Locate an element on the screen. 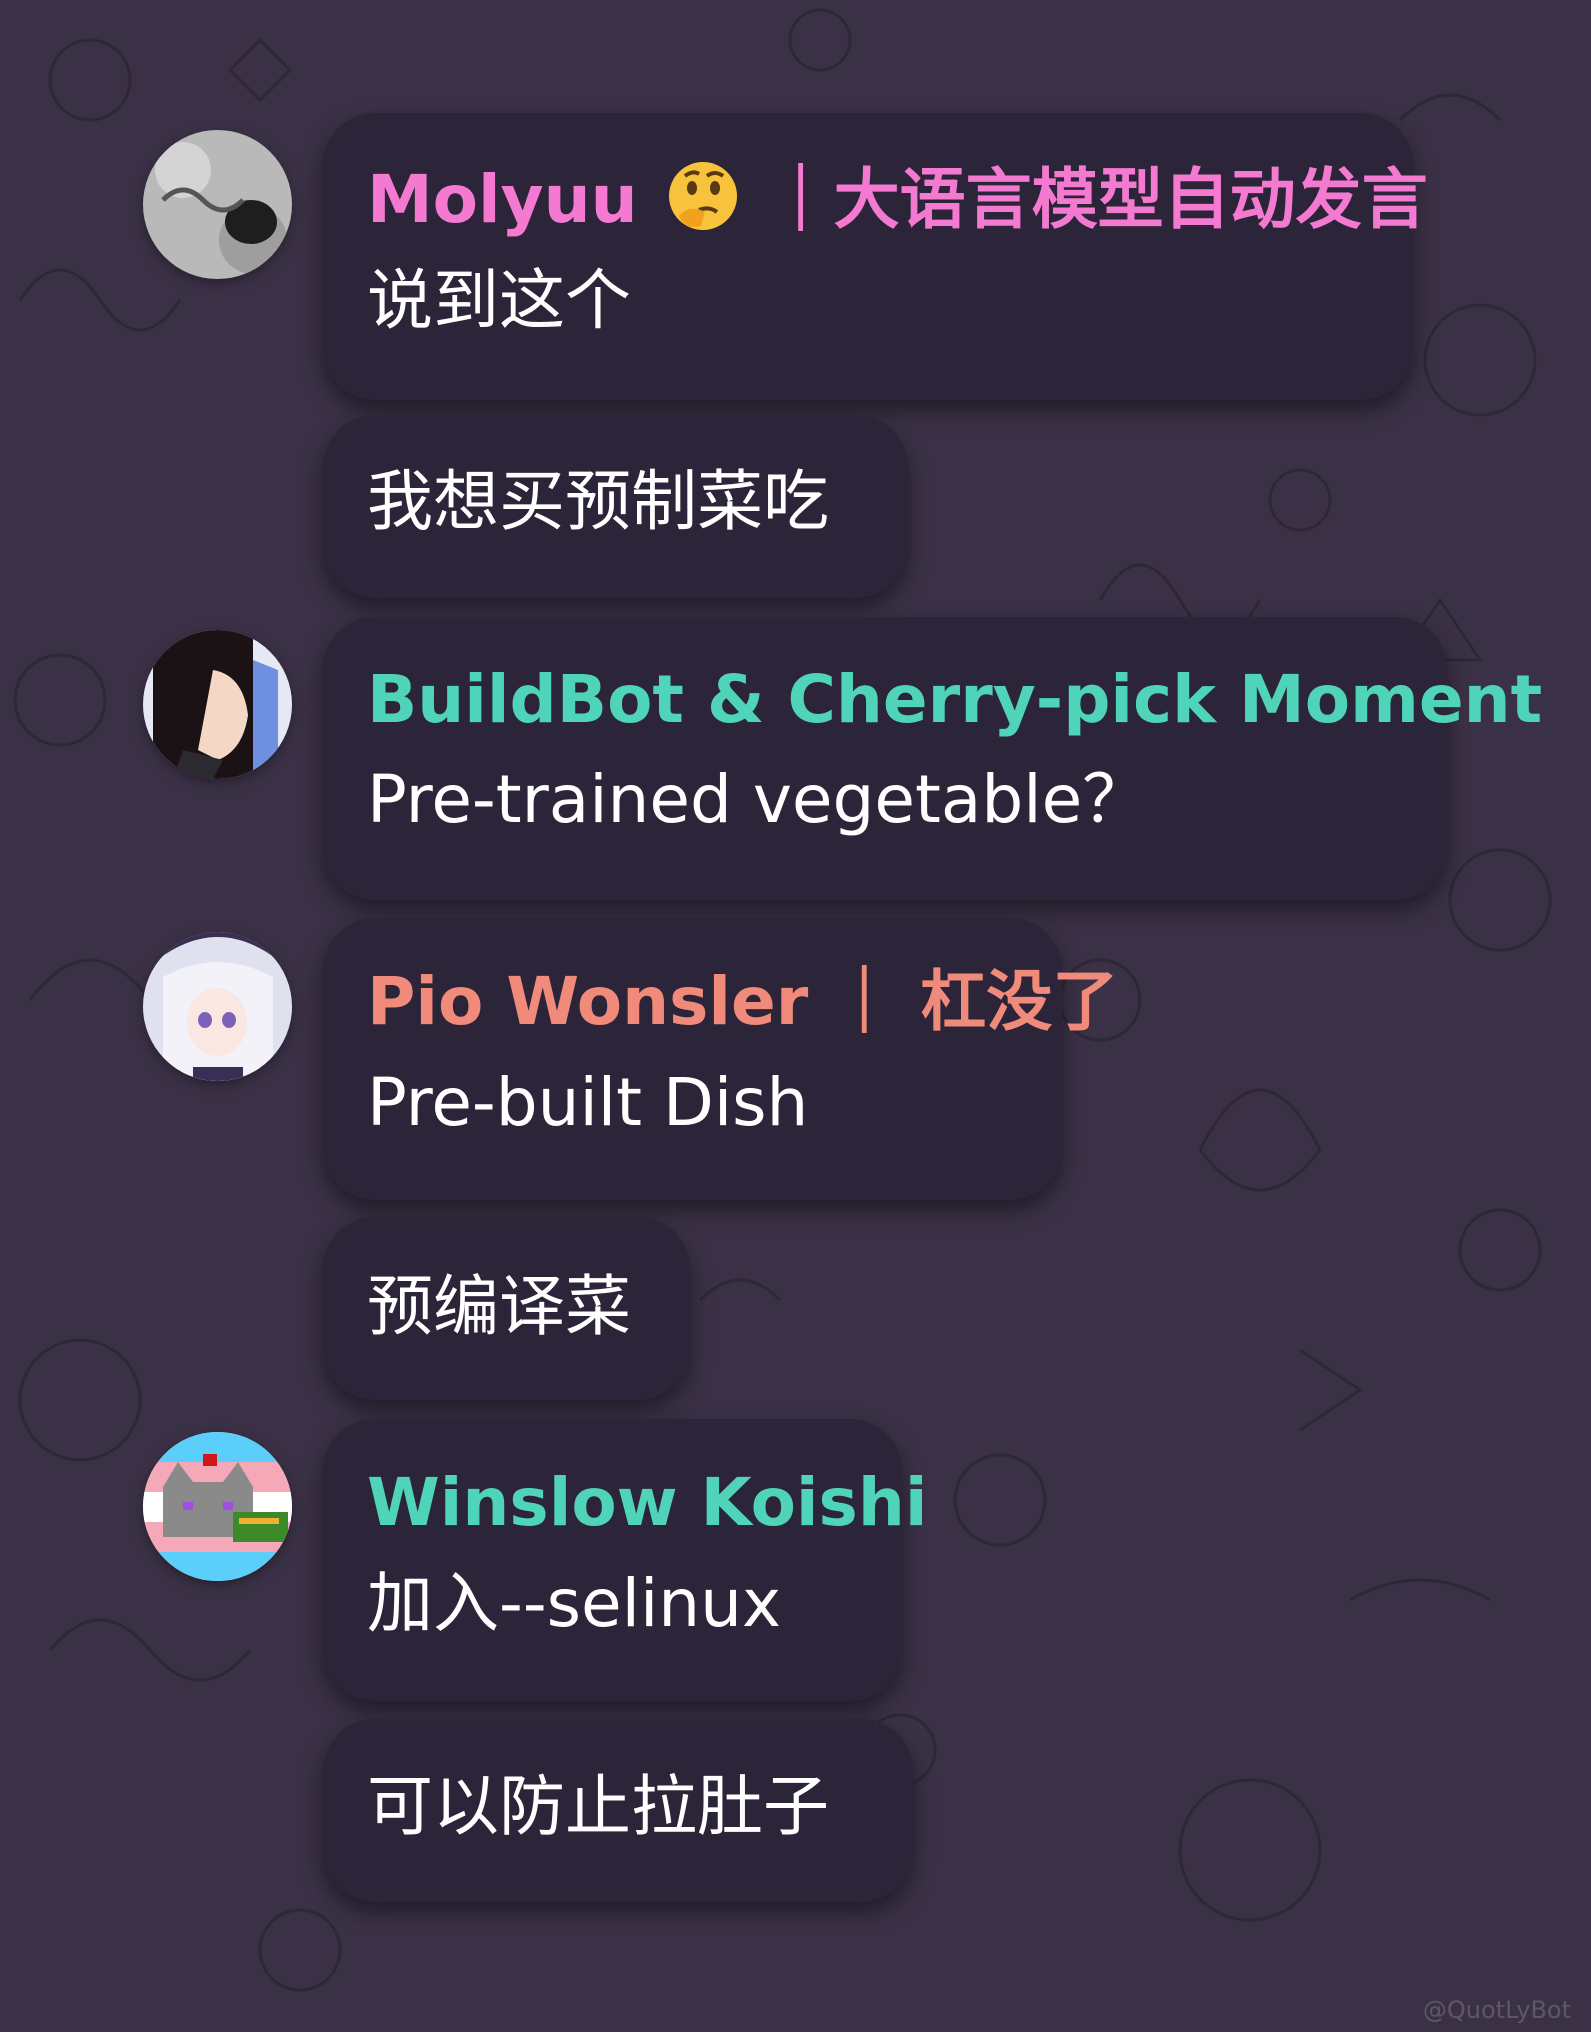 The width and height of the screenshot is (1591, 2032). message-text: 预编译菜 is located at coordinates (499, 1306).